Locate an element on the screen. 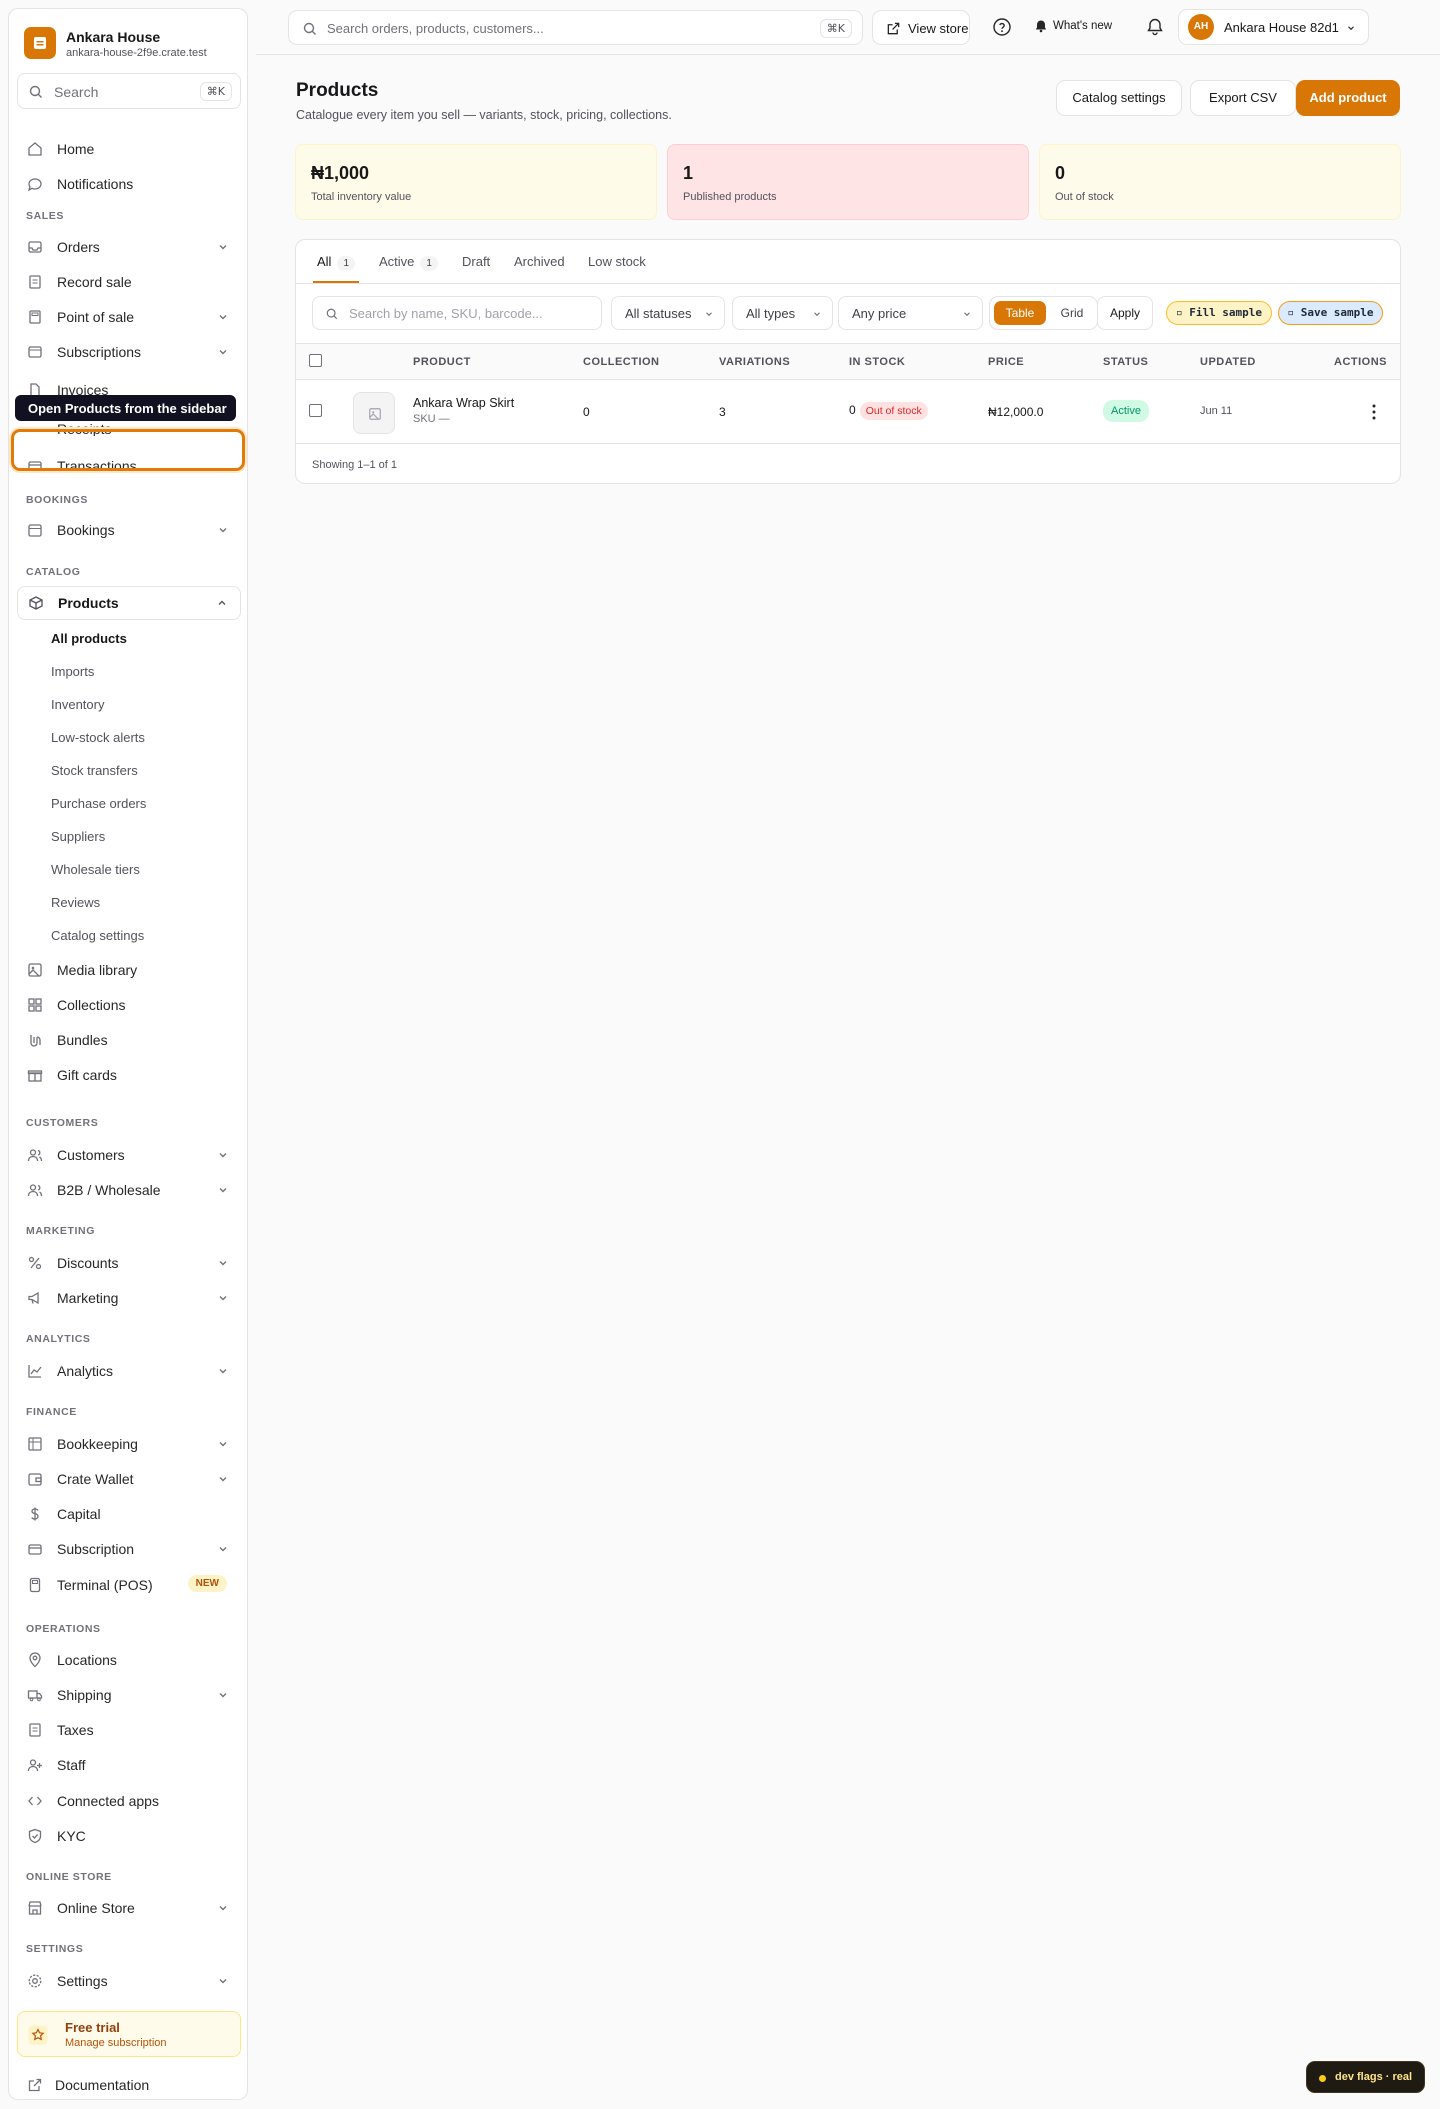  sidebar-item-label: Bundles is located at coordinates (82, 1040).